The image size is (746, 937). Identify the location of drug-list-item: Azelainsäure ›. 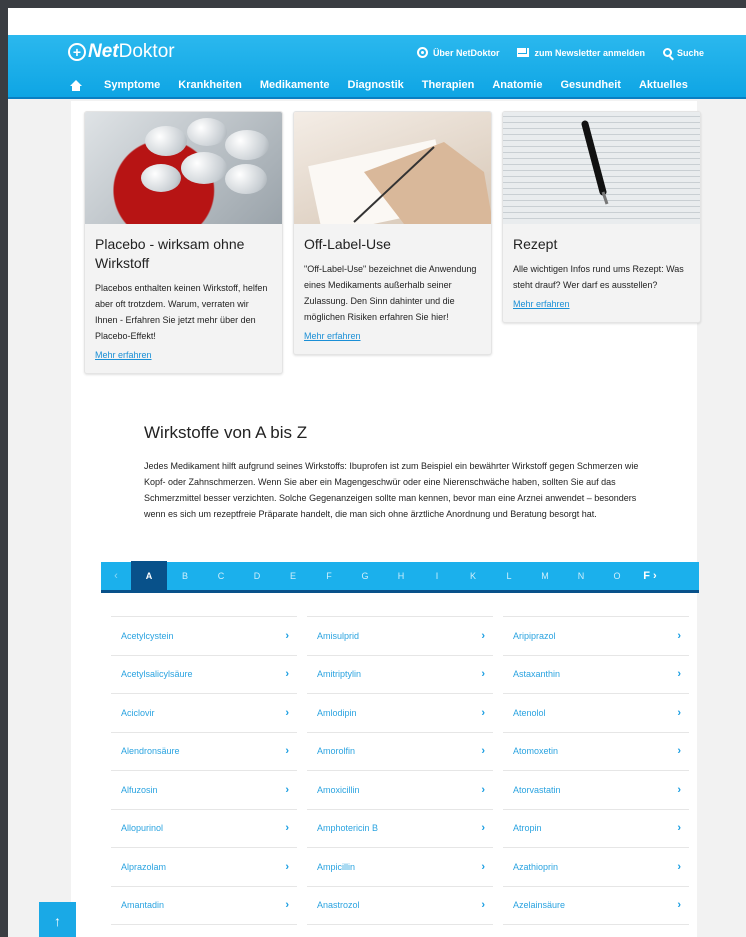
(596, 905).